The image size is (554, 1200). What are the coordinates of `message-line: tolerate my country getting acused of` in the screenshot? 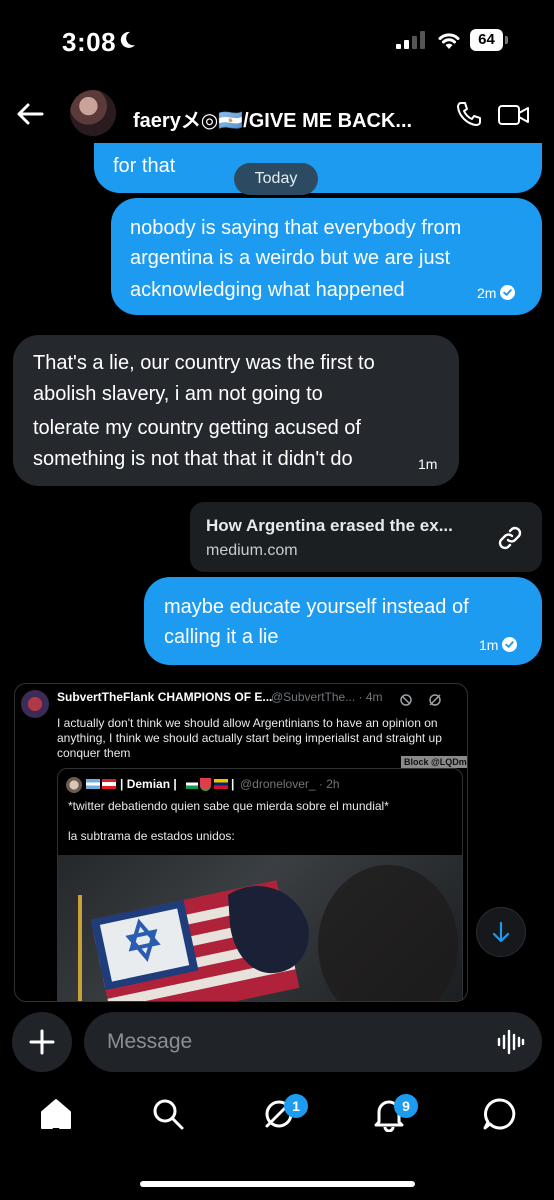 It's located at (197, 428).